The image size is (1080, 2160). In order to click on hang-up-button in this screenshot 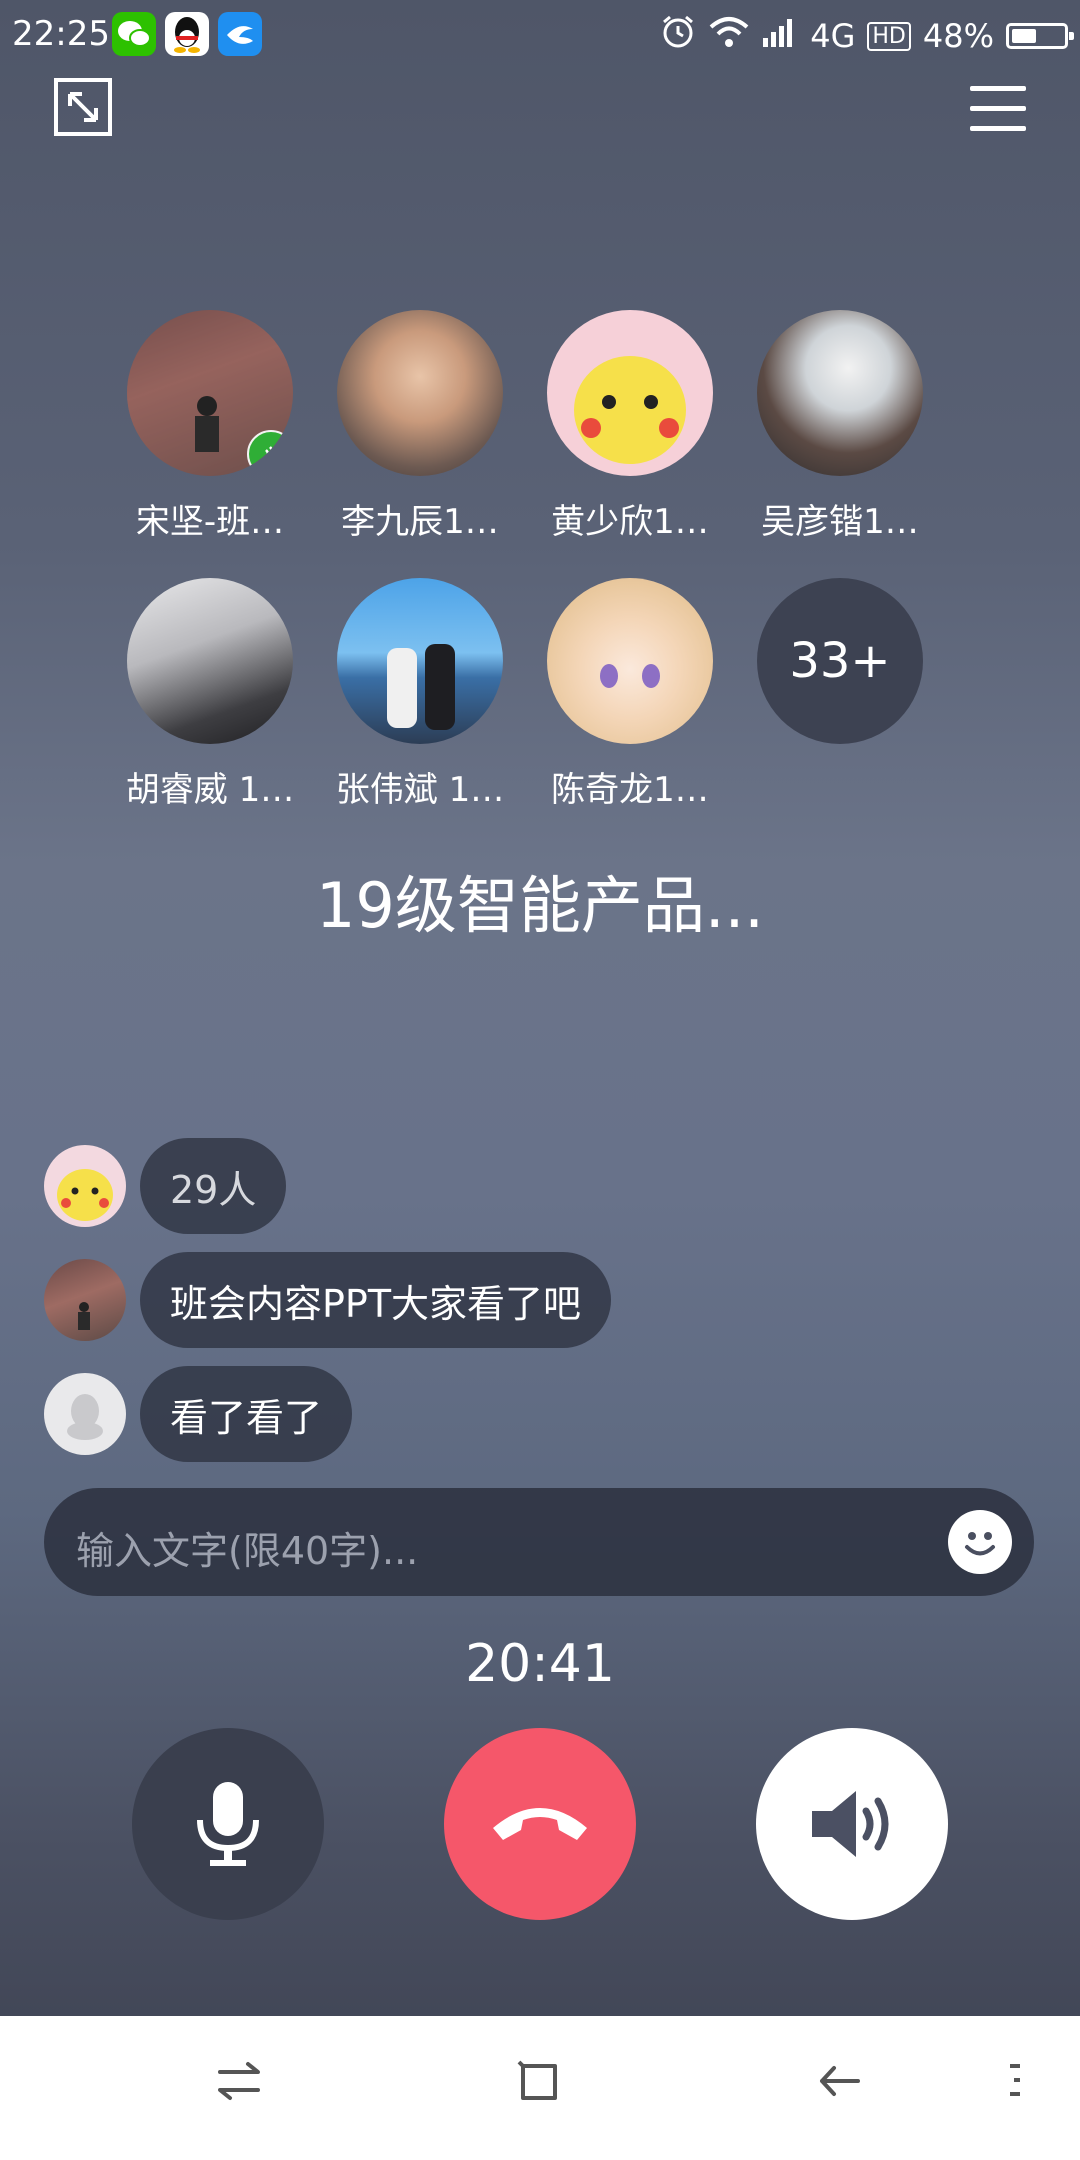, I will do `click(540, 1824)`.